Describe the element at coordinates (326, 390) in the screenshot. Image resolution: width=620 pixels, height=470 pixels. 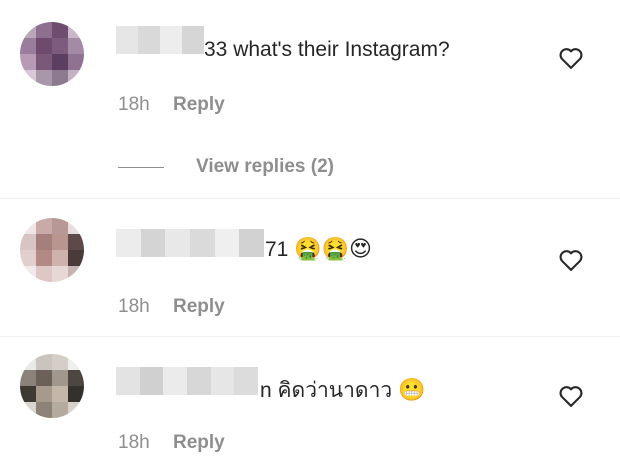
I see `comment-text-visible: n คิดว่านาดาว` at that location.